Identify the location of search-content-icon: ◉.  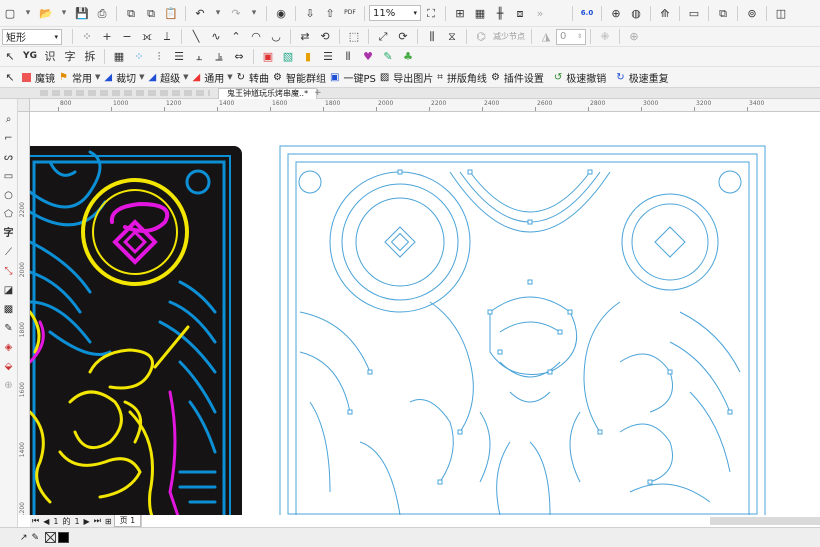
(281, 13).